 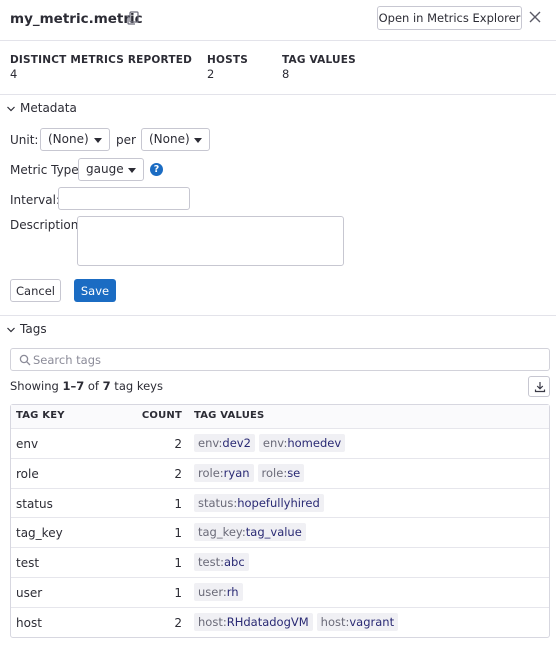 What do you see at coordinates (280, 416) in the screenshot?
I see `table-header-row: TAG KEY COUNT TAG VALUES` at bounding box center [280, 416].